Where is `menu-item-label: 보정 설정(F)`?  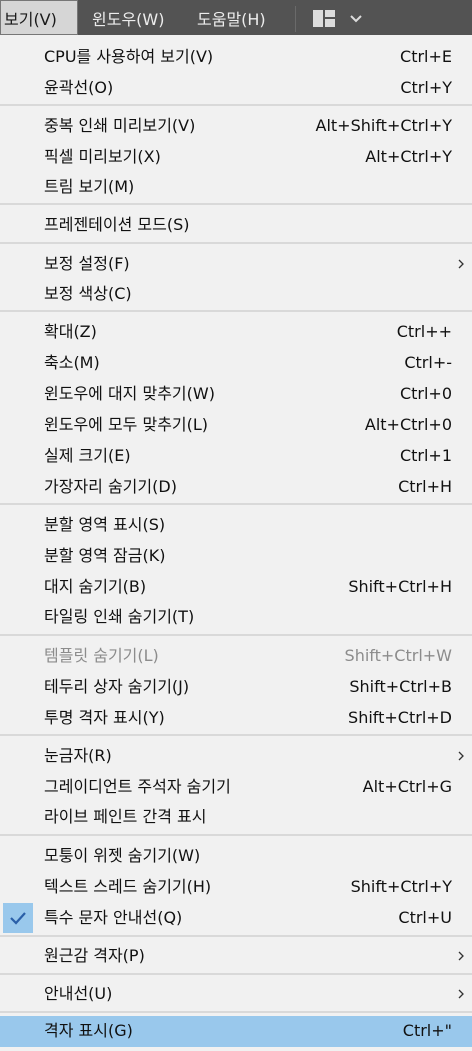 menu-item-label: 보정 설정(F) is located at coordinates (87, 263).